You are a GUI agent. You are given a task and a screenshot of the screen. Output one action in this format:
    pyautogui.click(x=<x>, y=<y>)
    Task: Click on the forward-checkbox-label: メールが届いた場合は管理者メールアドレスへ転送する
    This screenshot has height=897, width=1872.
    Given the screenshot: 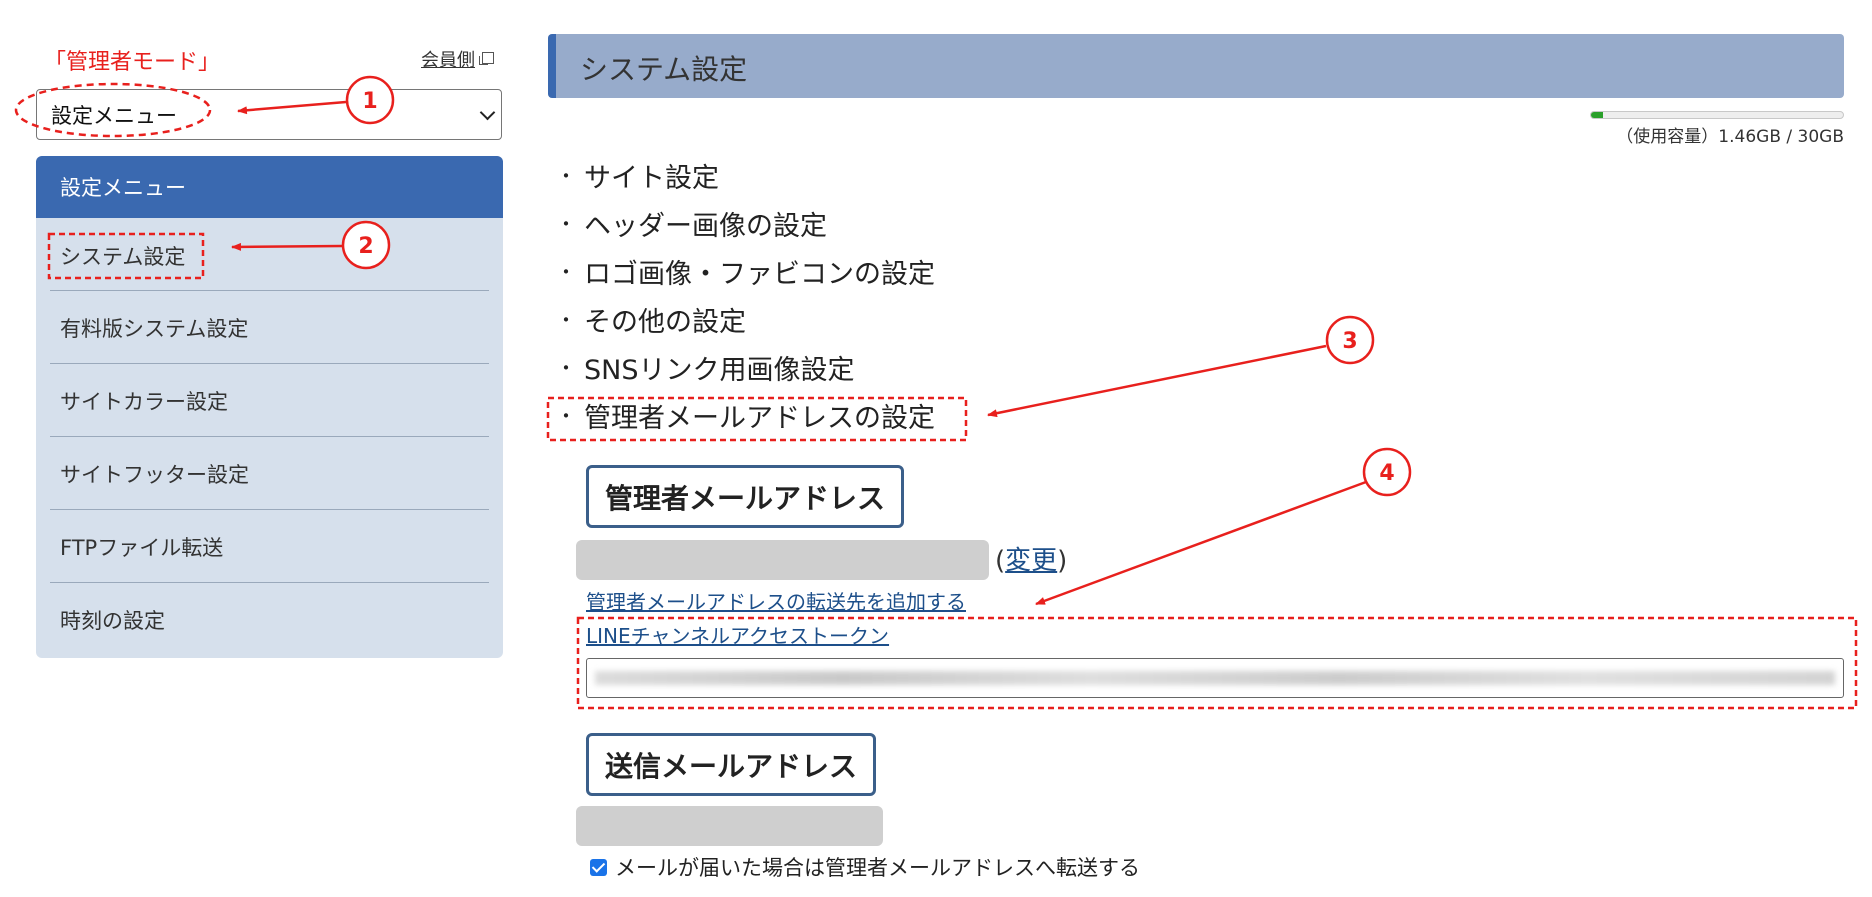 What is the action you would take?
    pyautogui.click(x=877, y=868)
    